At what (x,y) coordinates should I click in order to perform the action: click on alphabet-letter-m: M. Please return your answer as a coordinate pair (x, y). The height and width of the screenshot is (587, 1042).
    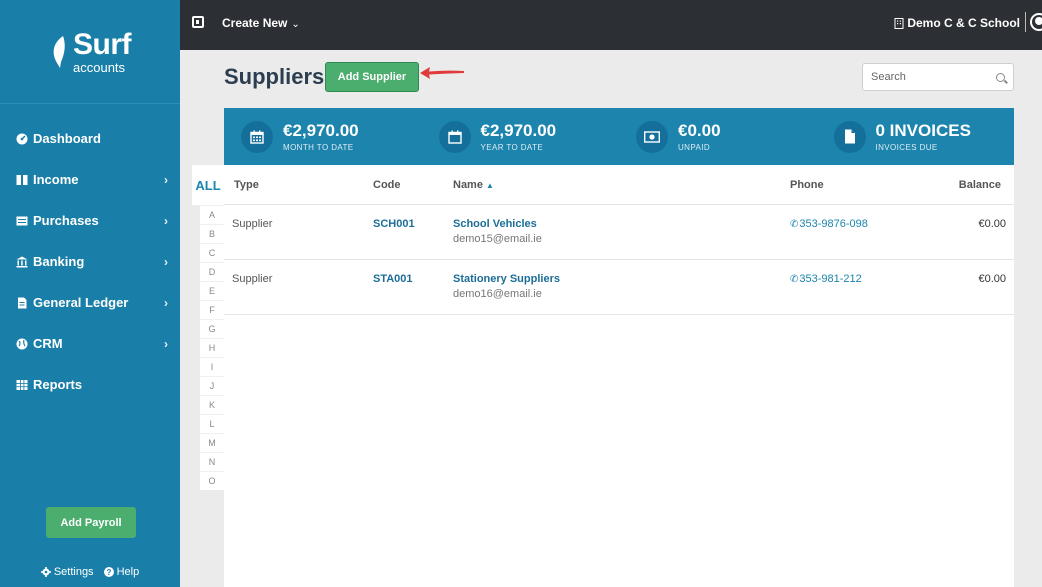
    Looking at the image, I should click on (212, 442).